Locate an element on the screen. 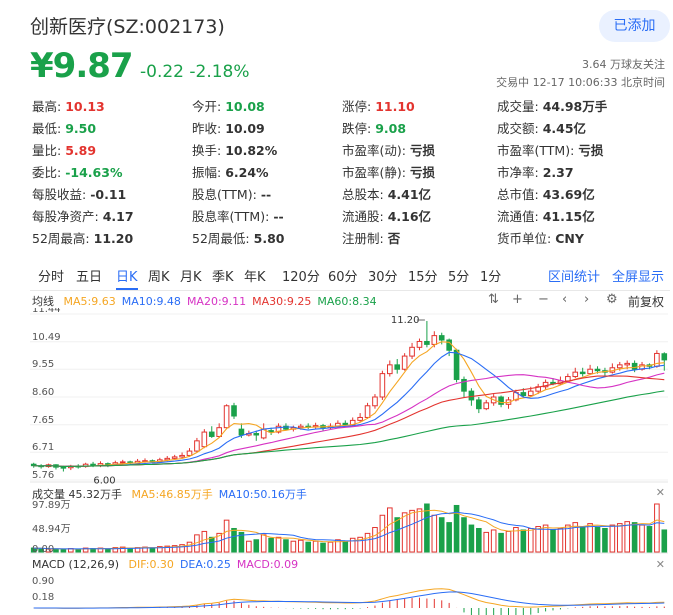 This screenshot has width=673, height=615. tab-6: 年K is located at coordinates (255, 275).